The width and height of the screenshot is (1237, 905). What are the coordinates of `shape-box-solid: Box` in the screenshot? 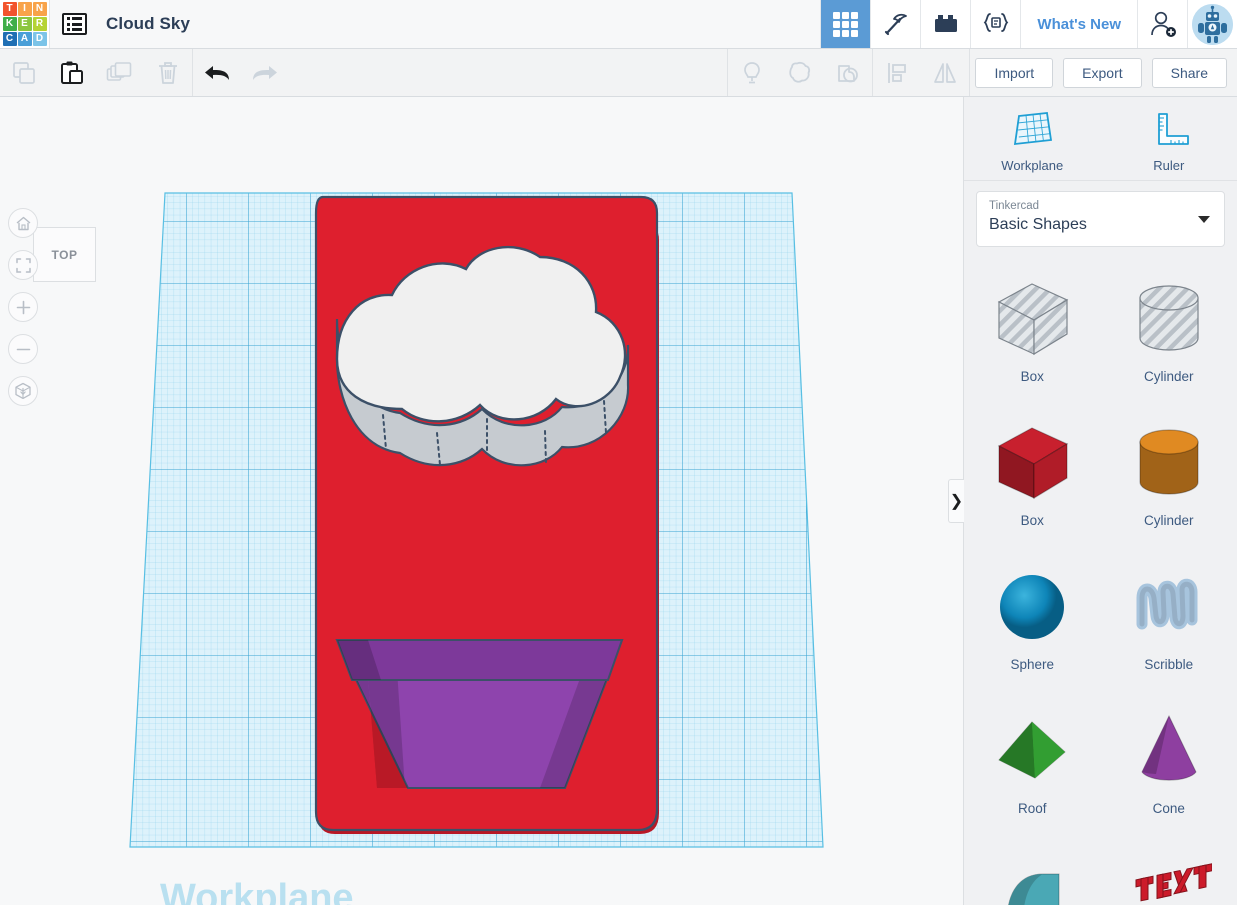 It's located at (1032, 475).